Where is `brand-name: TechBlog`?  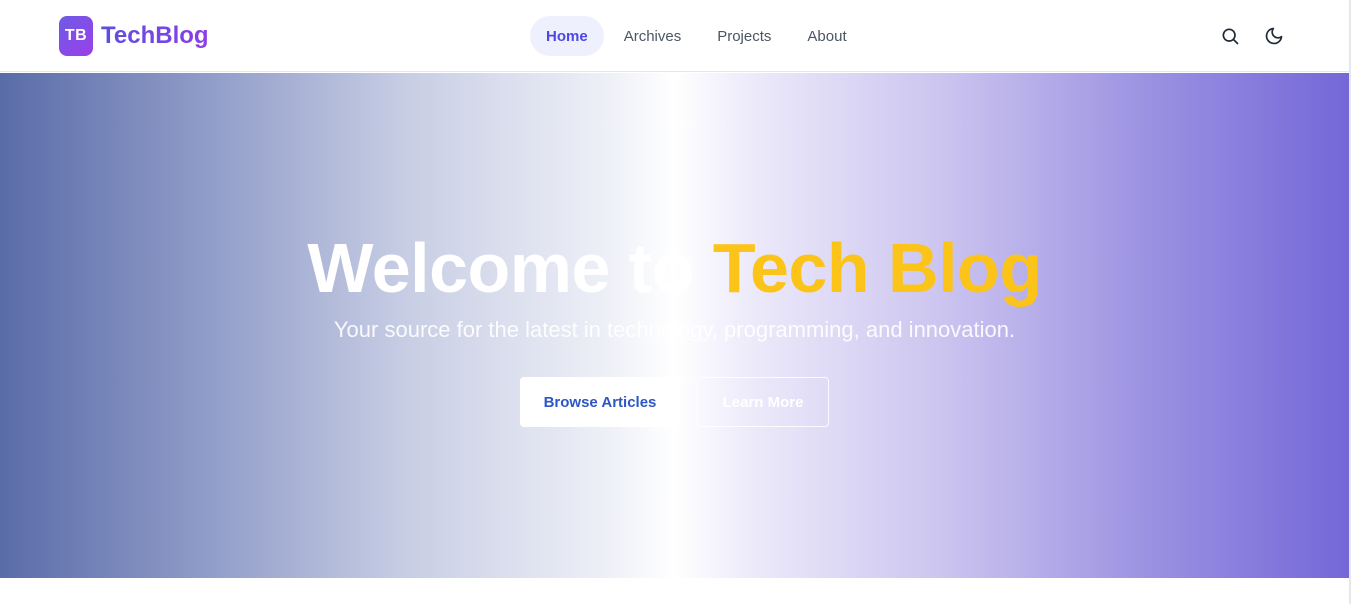 brand-name: TechBlog is located at coordinates (155, 35).